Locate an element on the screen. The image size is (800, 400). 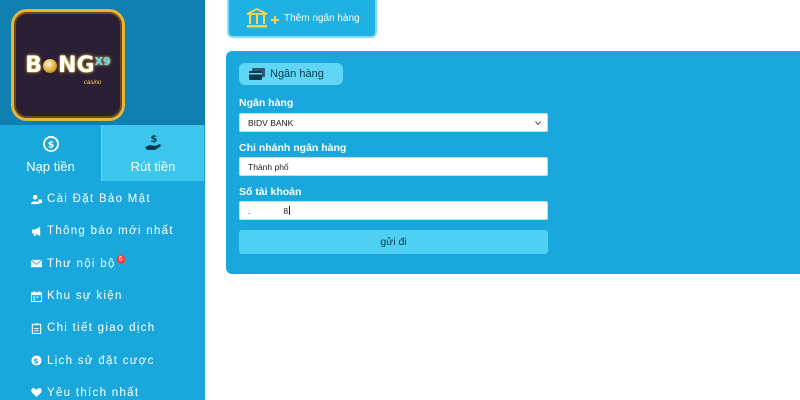
submit-button: gửi đi is located at coordinates (393, 242).